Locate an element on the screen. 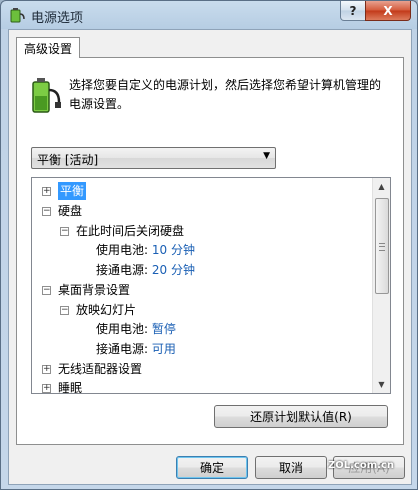  tree-item-label: 在此时间后关闭硬盘 is located at coordinates (130, 231).